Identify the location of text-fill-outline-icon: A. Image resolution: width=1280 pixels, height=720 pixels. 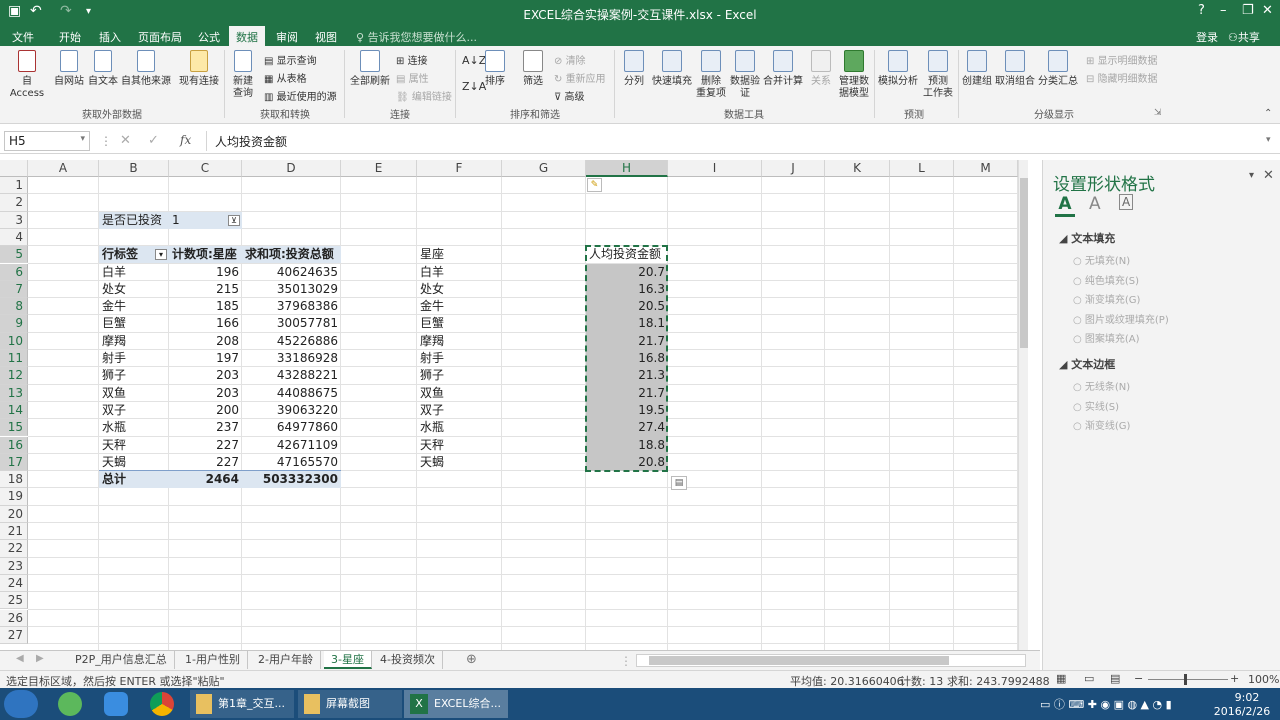
(1065, 205).